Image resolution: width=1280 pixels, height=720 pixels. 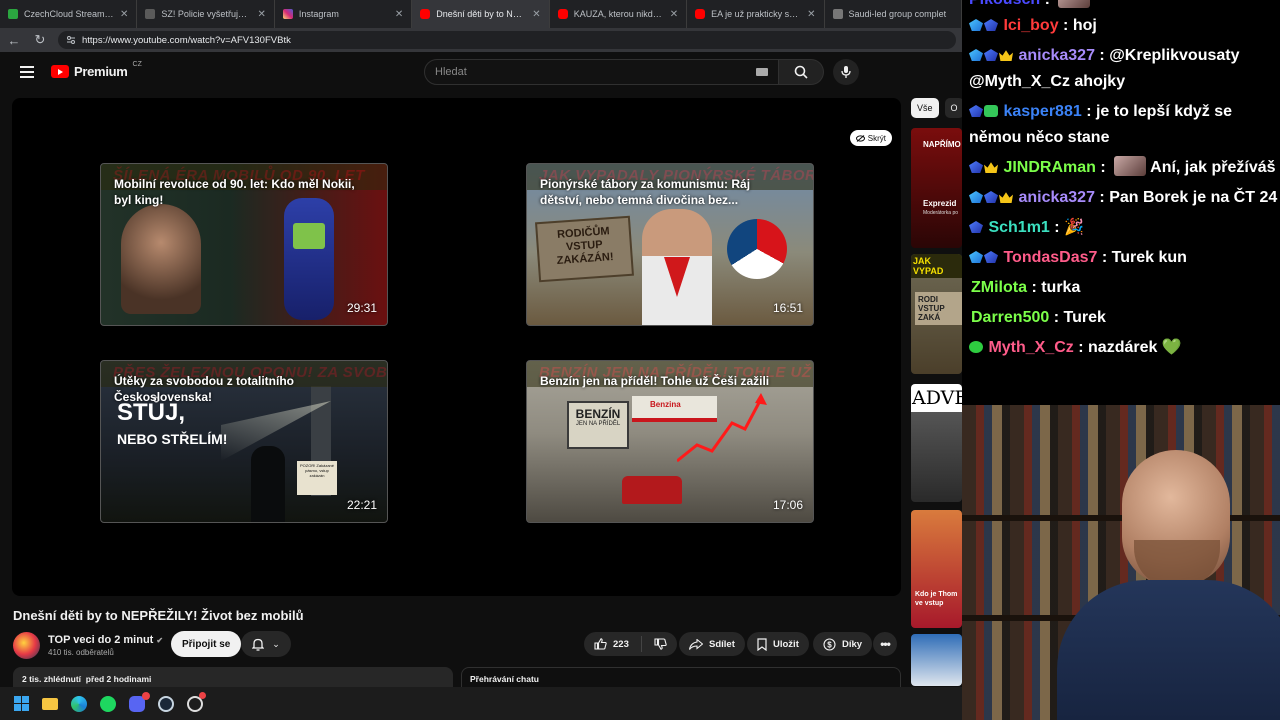 I want to click on crown-badge-icon, so click(x=1006, y=55).